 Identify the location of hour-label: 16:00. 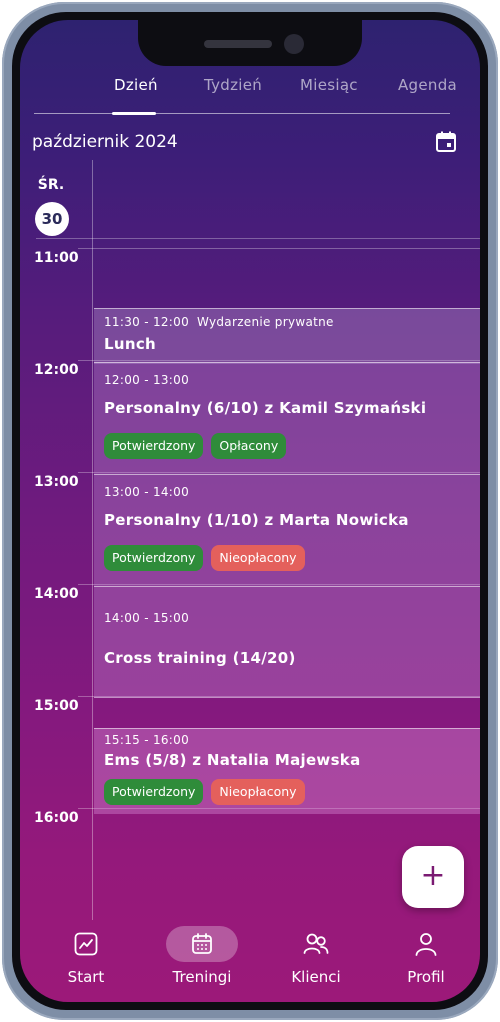
(56, 818).